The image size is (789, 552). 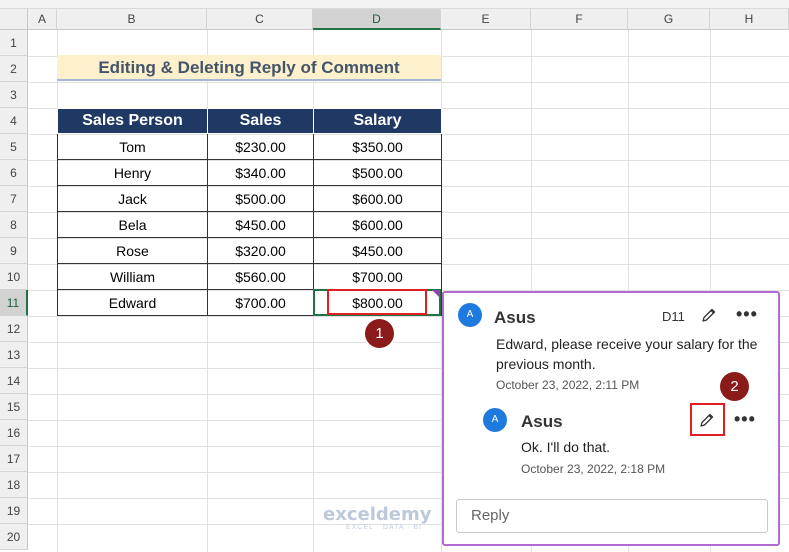 What do you see at coordinates (14, 43) in the screenshot?
I see `row-header: 1` at bounding box center [14, 43].